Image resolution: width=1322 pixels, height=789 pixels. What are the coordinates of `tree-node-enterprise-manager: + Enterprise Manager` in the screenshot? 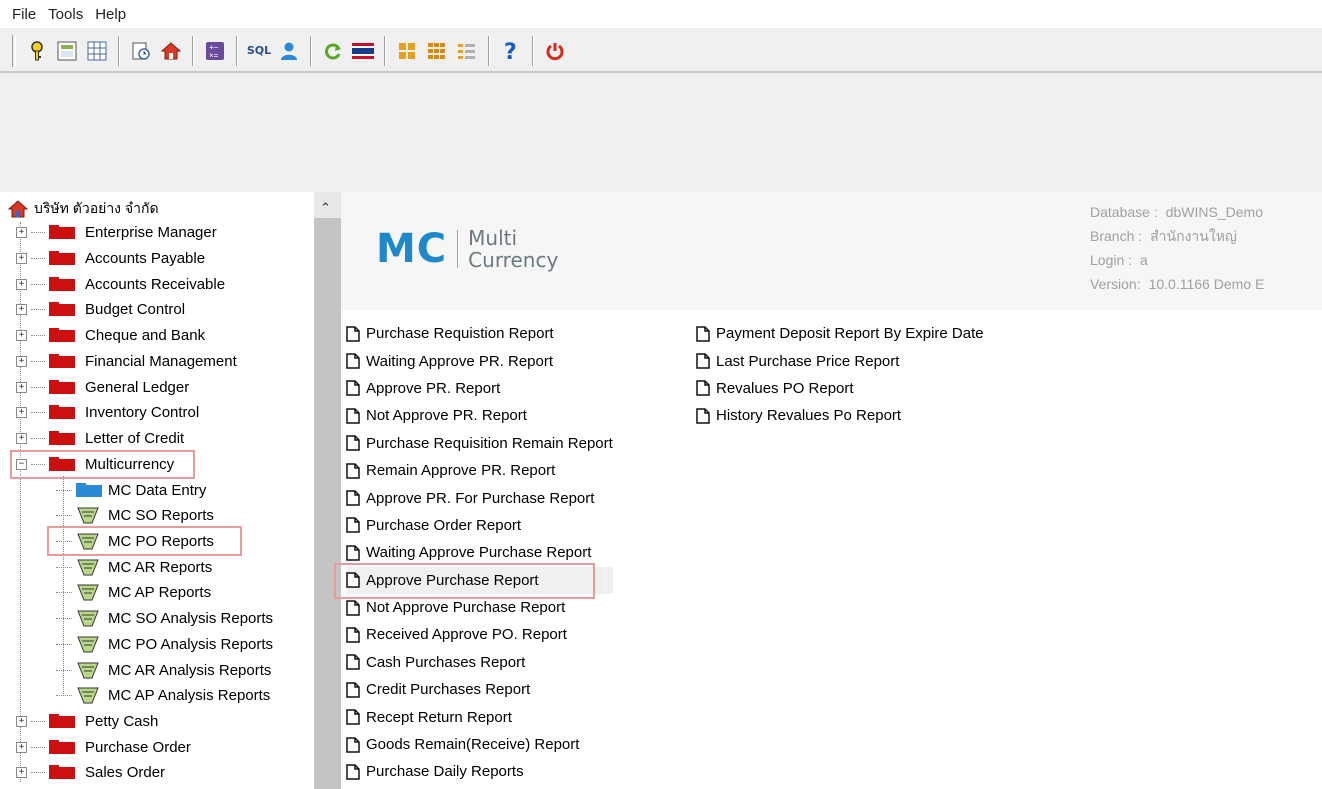 It's located at (116, 232).